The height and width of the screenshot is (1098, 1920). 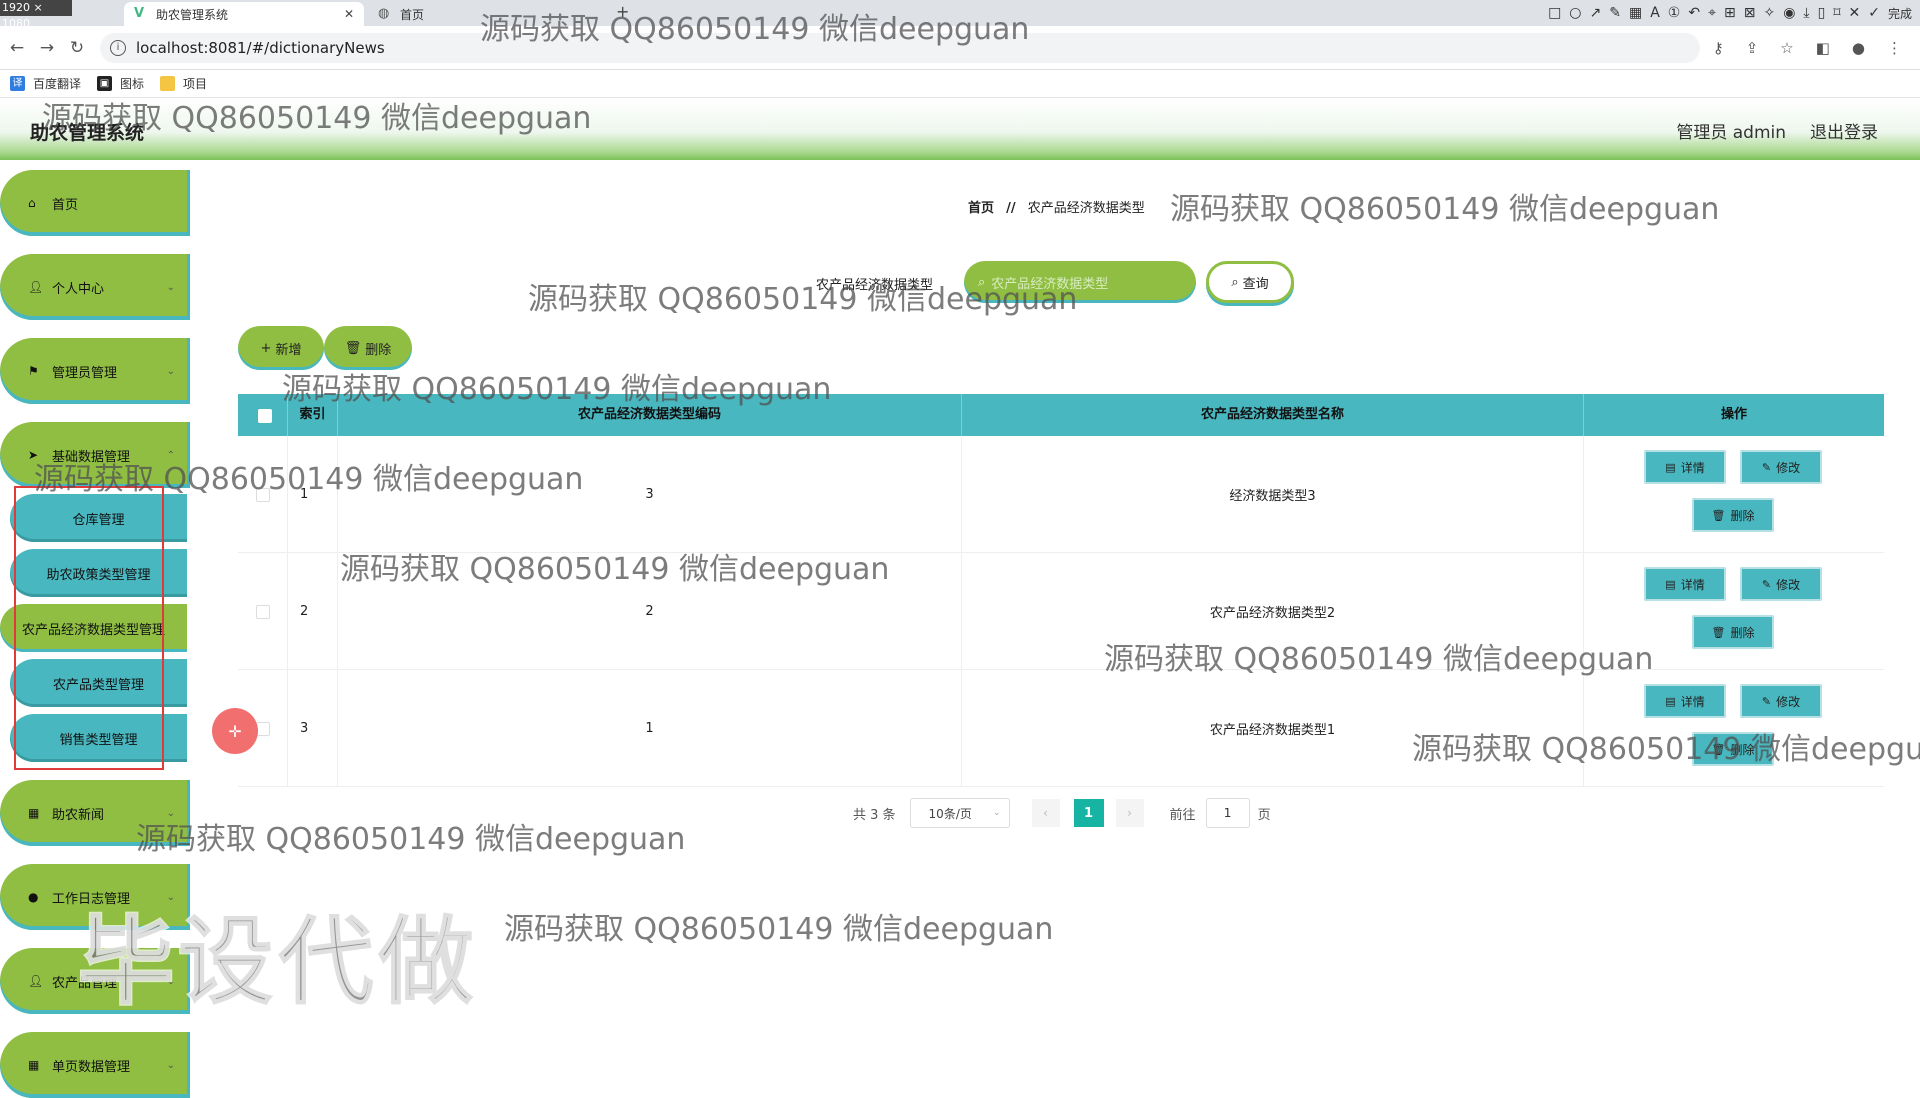 I want to click on done-label: 完成, so click(x=1900, y=13).